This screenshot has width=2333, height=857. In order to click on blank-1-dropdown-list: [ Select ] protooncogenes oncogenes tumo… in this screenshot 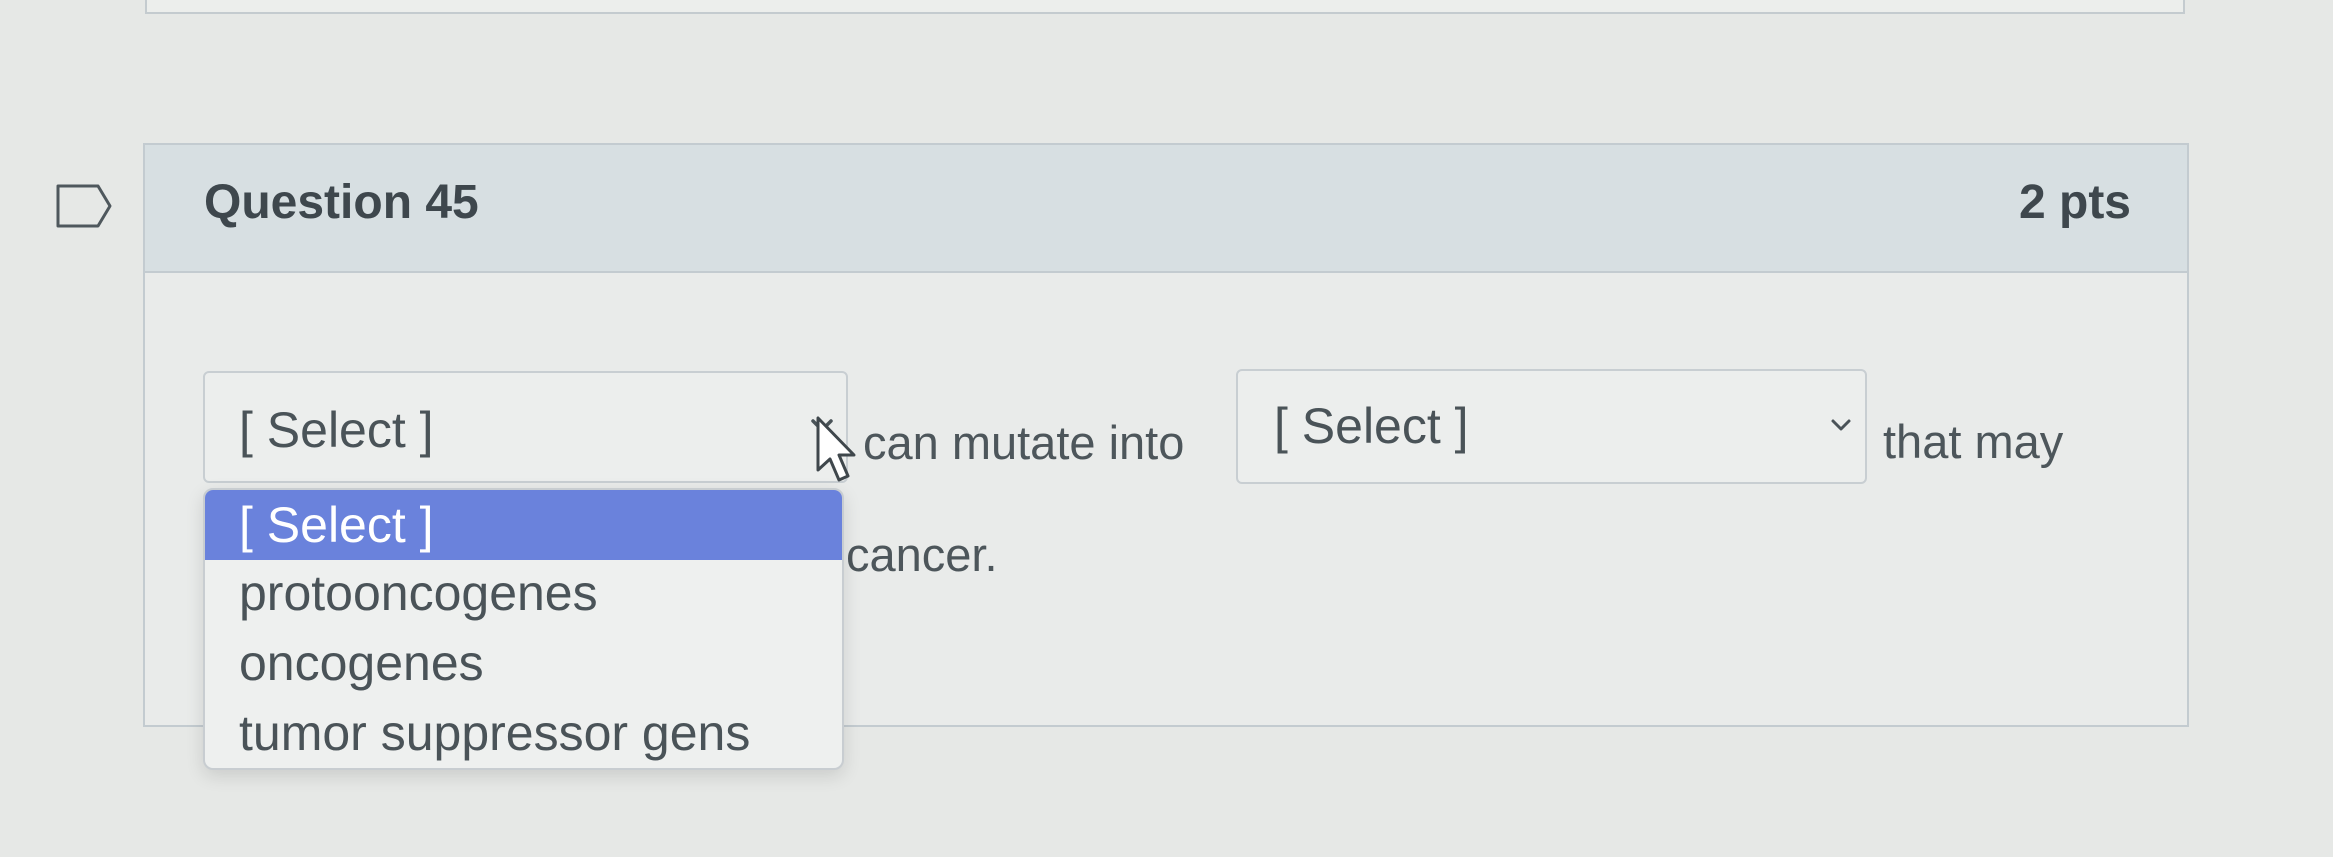, I will do `click(523, 629)`.